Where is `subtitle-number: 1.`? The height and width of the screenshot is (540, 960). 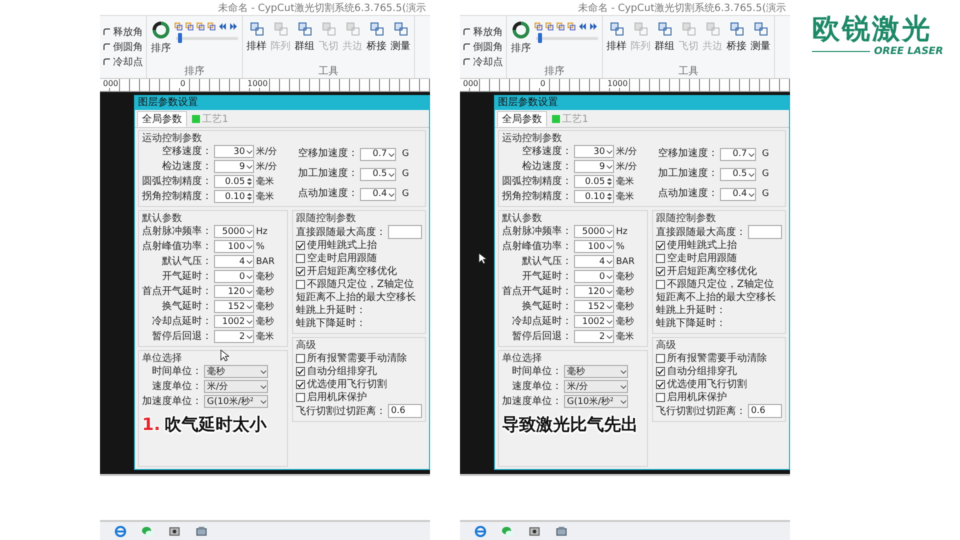 subtitle-number: 1. is located at coordinates (151, 424).